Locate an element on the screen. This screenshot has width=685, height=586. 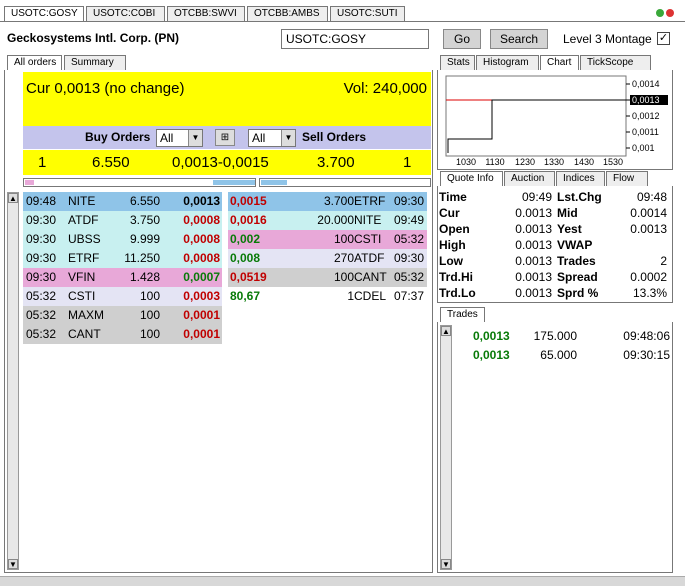
trades-scroll-down-icon: ▼ is located at coordinates (446, 564).